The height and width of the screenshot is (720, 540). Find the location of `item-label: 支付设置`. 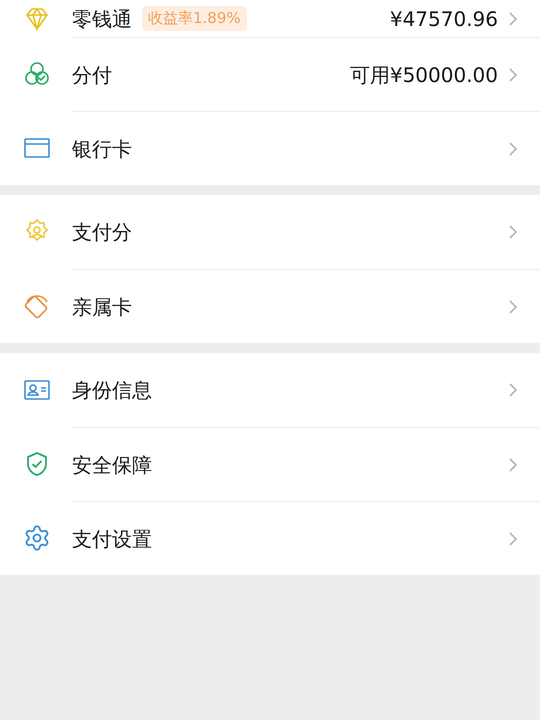

item-label: 支付设置 is located at coordinates (112, 539).